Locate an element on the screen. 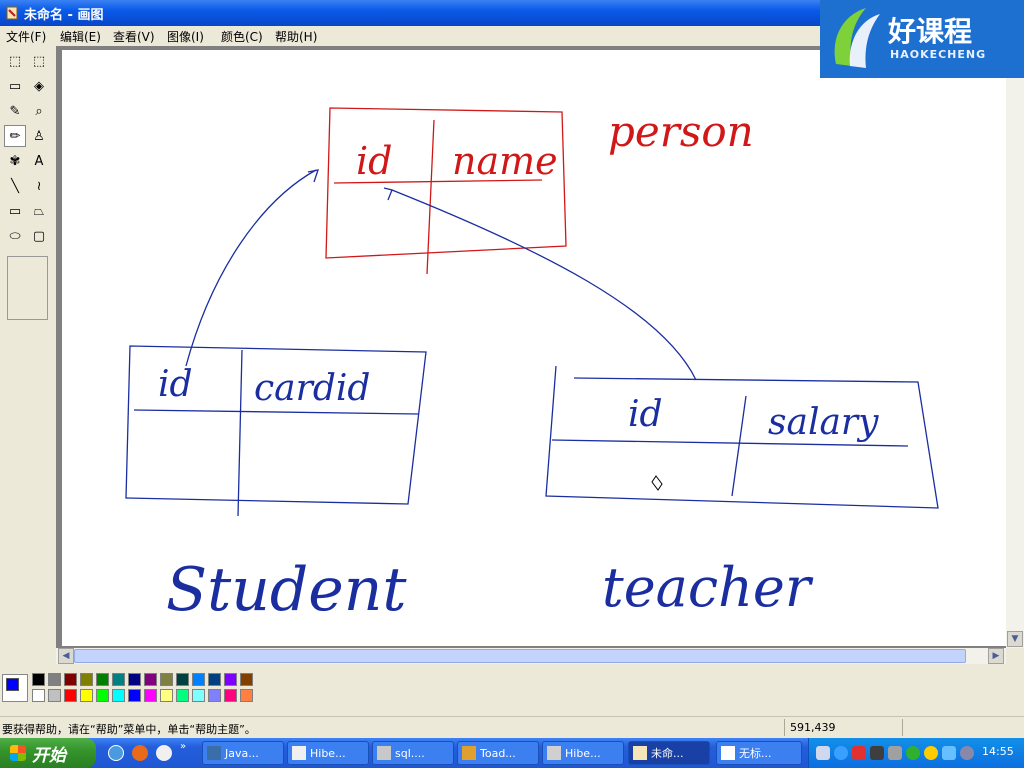  antivirus-tray-icon is located at coordinates (859, 753).